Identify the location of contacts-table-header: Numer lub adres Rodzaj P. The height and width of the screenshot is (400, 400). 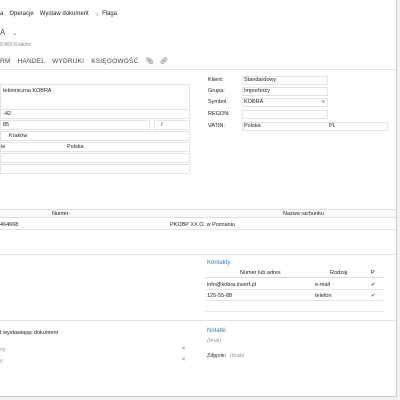
(295, 273).